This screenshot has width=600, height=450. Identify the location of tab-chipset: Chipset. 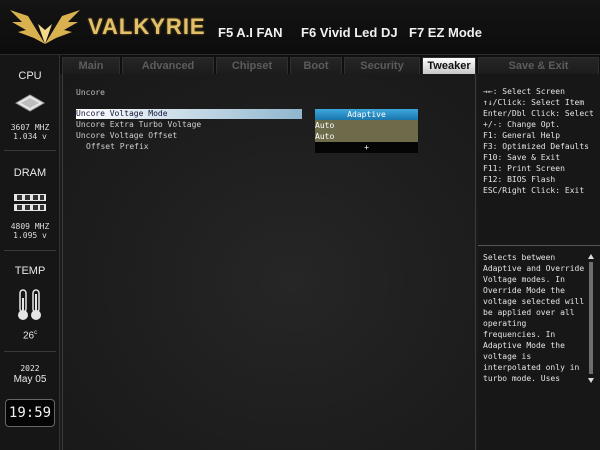
(252, 65).